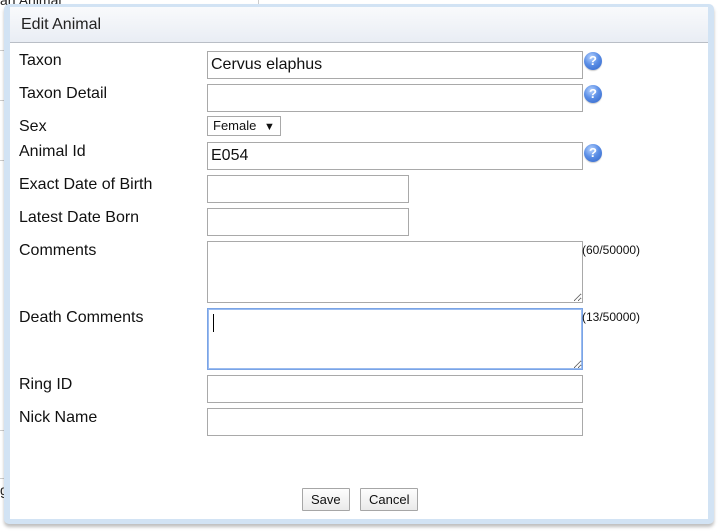 The image size is (718, 532). I want to click on taxon-input, so click(395, 65).